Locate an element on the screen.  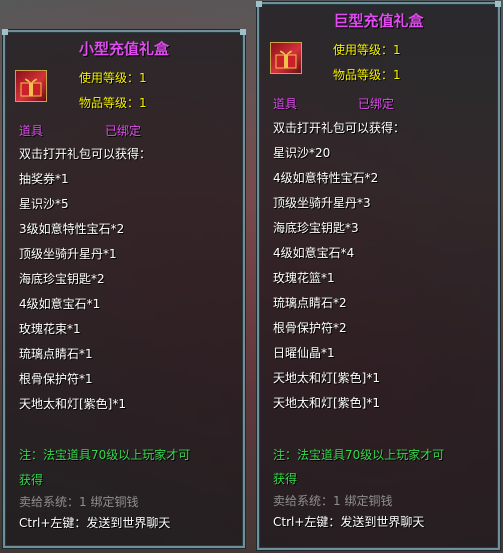
item-title: 小型充值礼盒 is located at coordinates (123, 49).